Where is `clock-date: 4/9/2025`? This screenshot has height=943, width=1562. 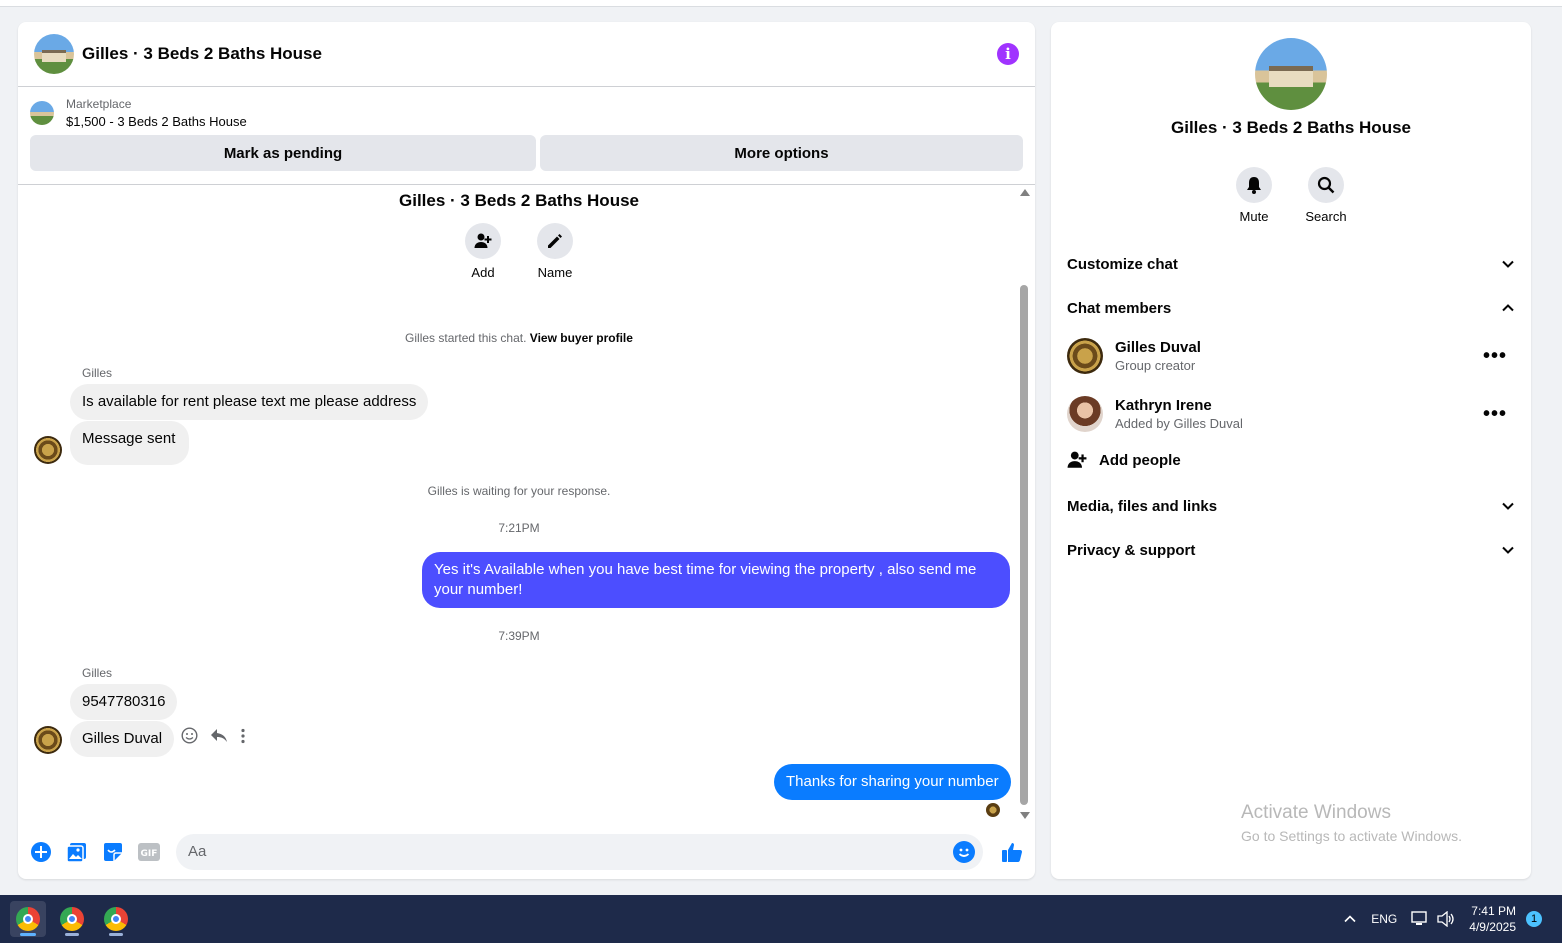
clock-date: 4/9/2025 is located at coordinates (1492, 927).